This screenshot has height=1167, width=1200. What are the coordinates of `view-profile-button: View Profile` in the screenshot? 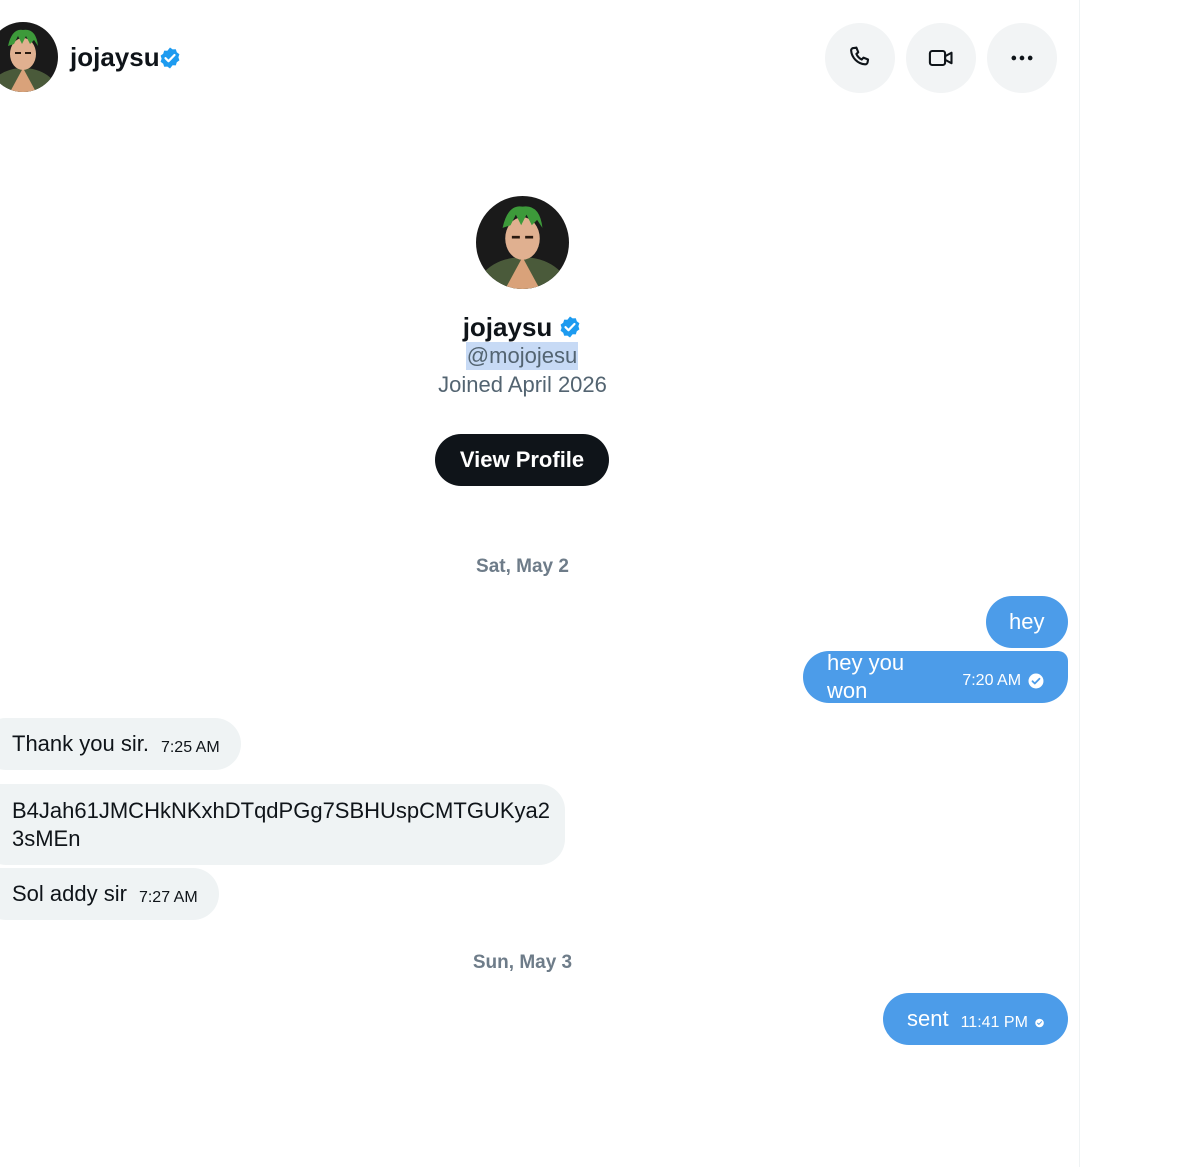 It's located at (522, 460).